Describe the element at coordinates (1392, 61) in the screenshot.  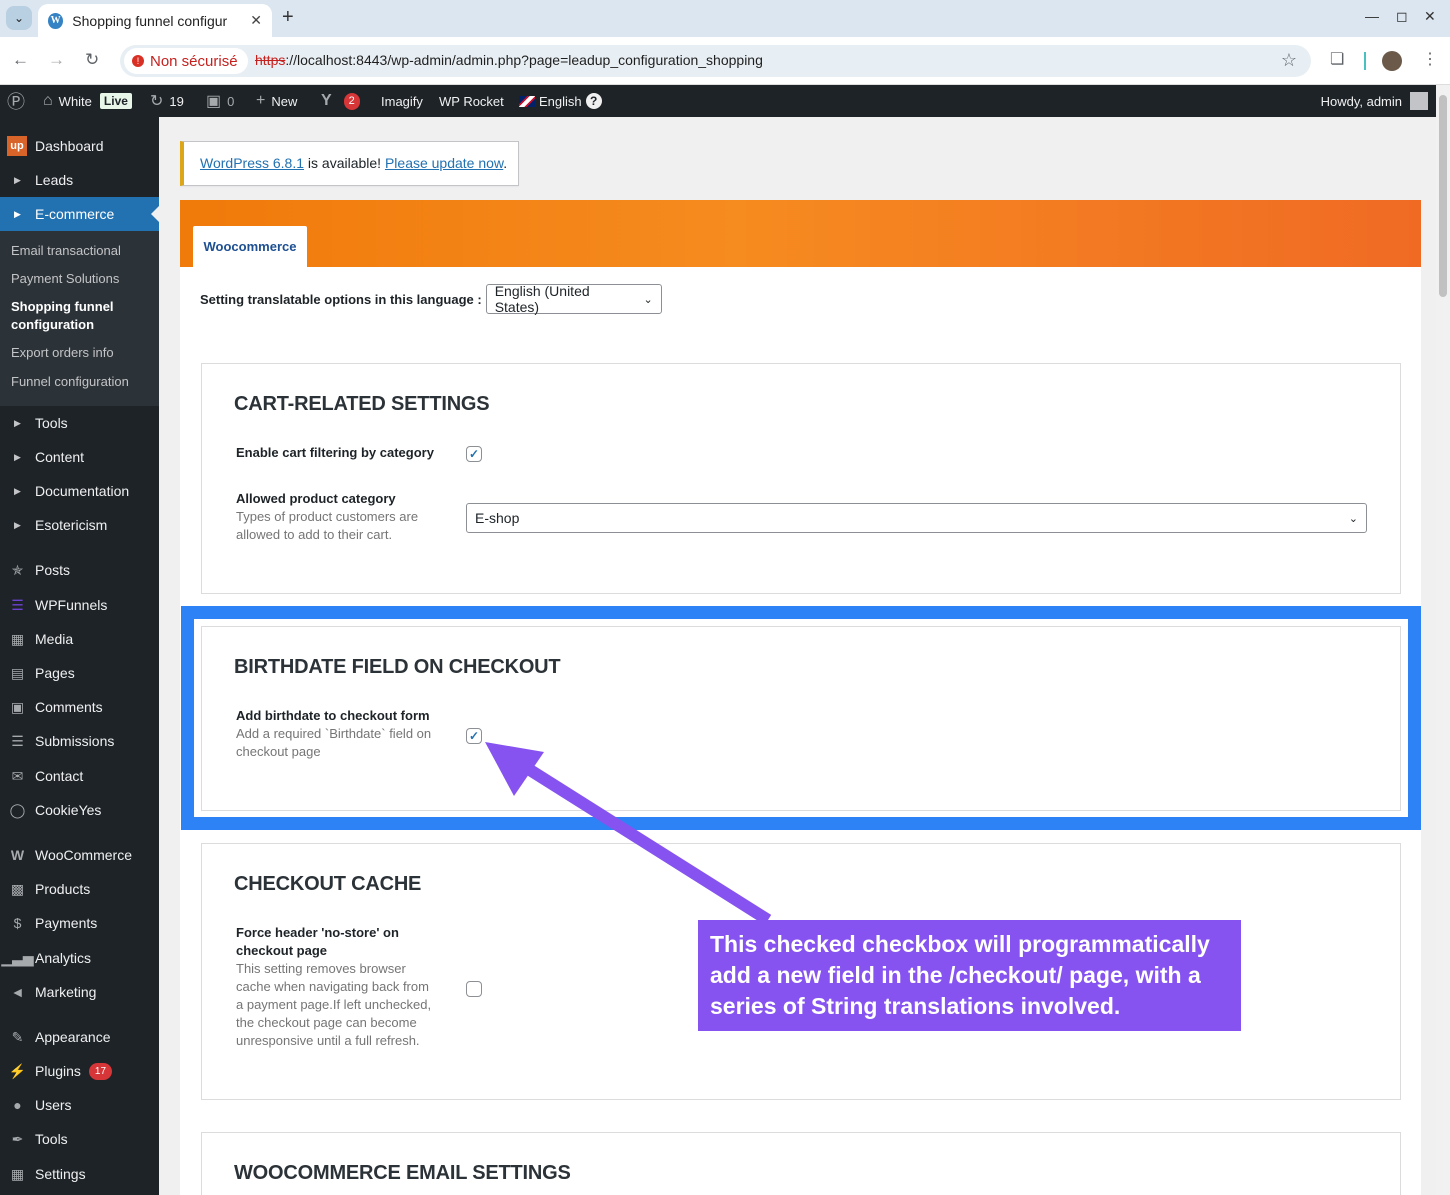
I see `profile-avatar` at that location.